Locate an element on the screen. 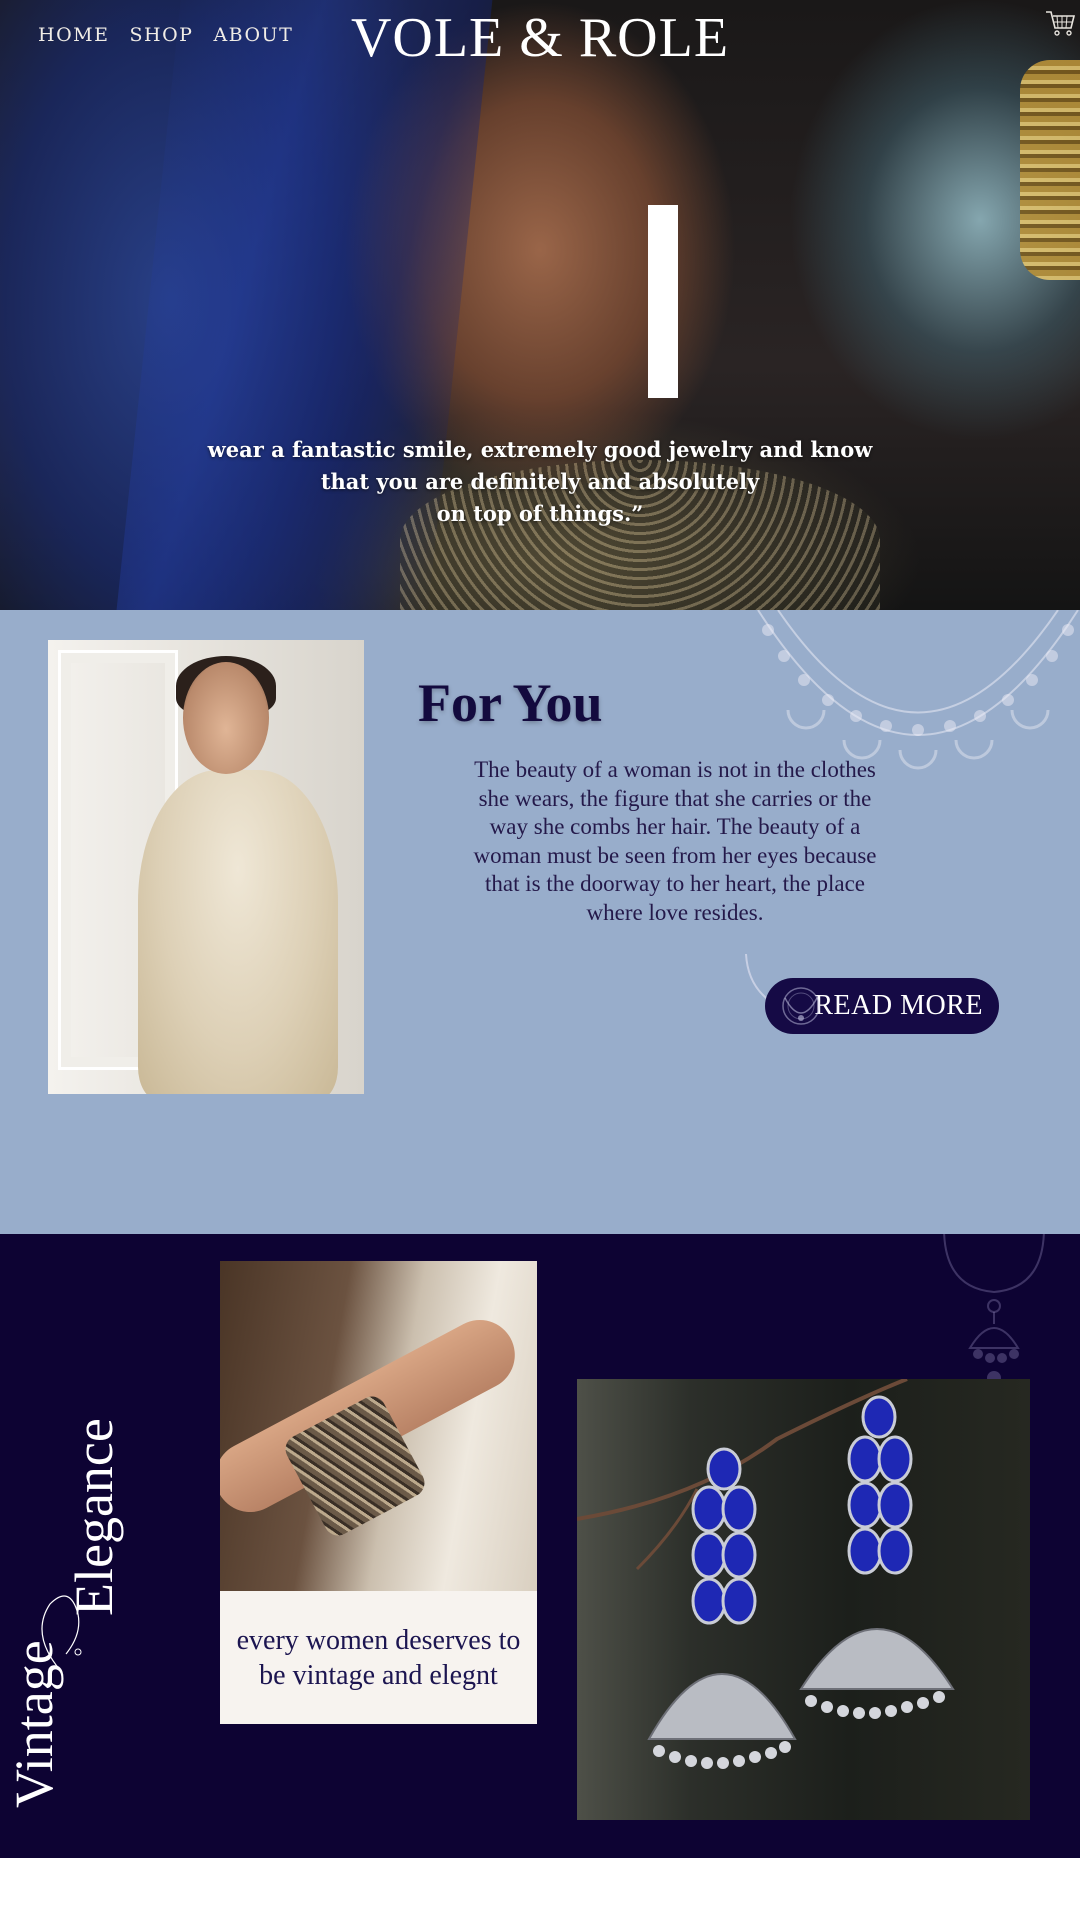 The image size is (1080, 1920). vintage-elegance-title: Vintage Elegance is located at coordinates (64, 1613).